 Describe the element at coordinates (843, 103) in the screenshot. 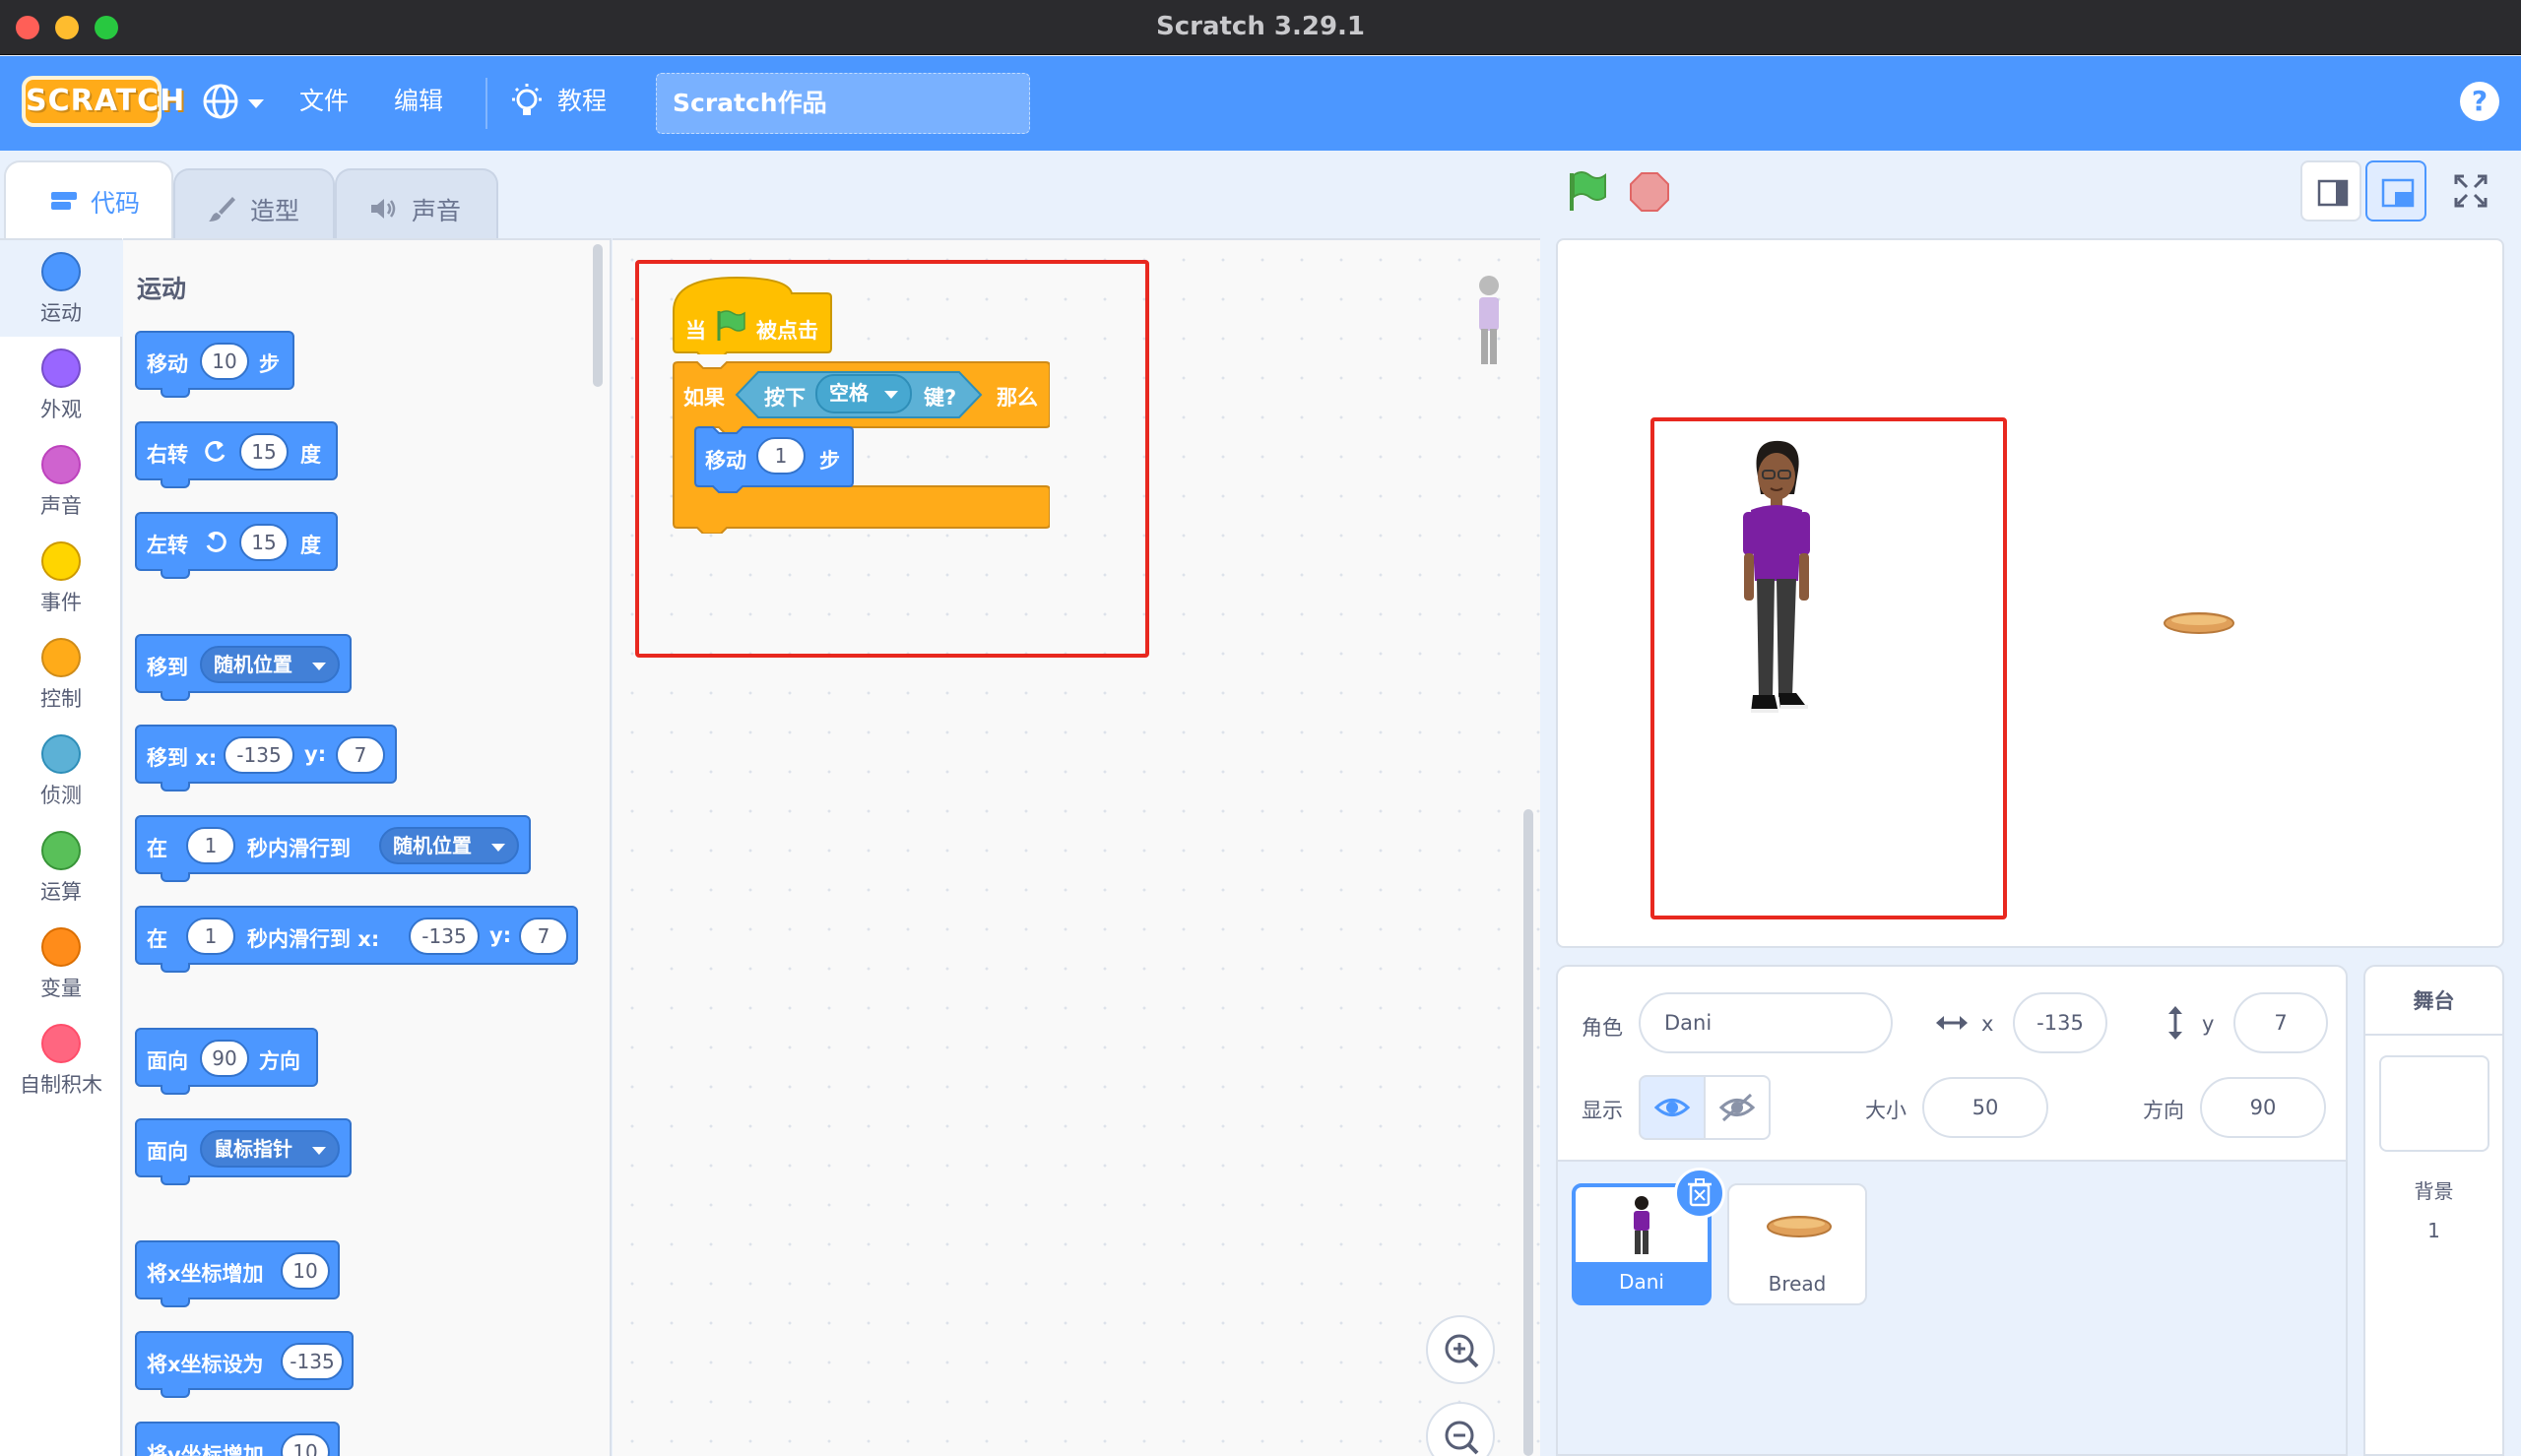

I see `project-title-input: Scratch作品` at that location.